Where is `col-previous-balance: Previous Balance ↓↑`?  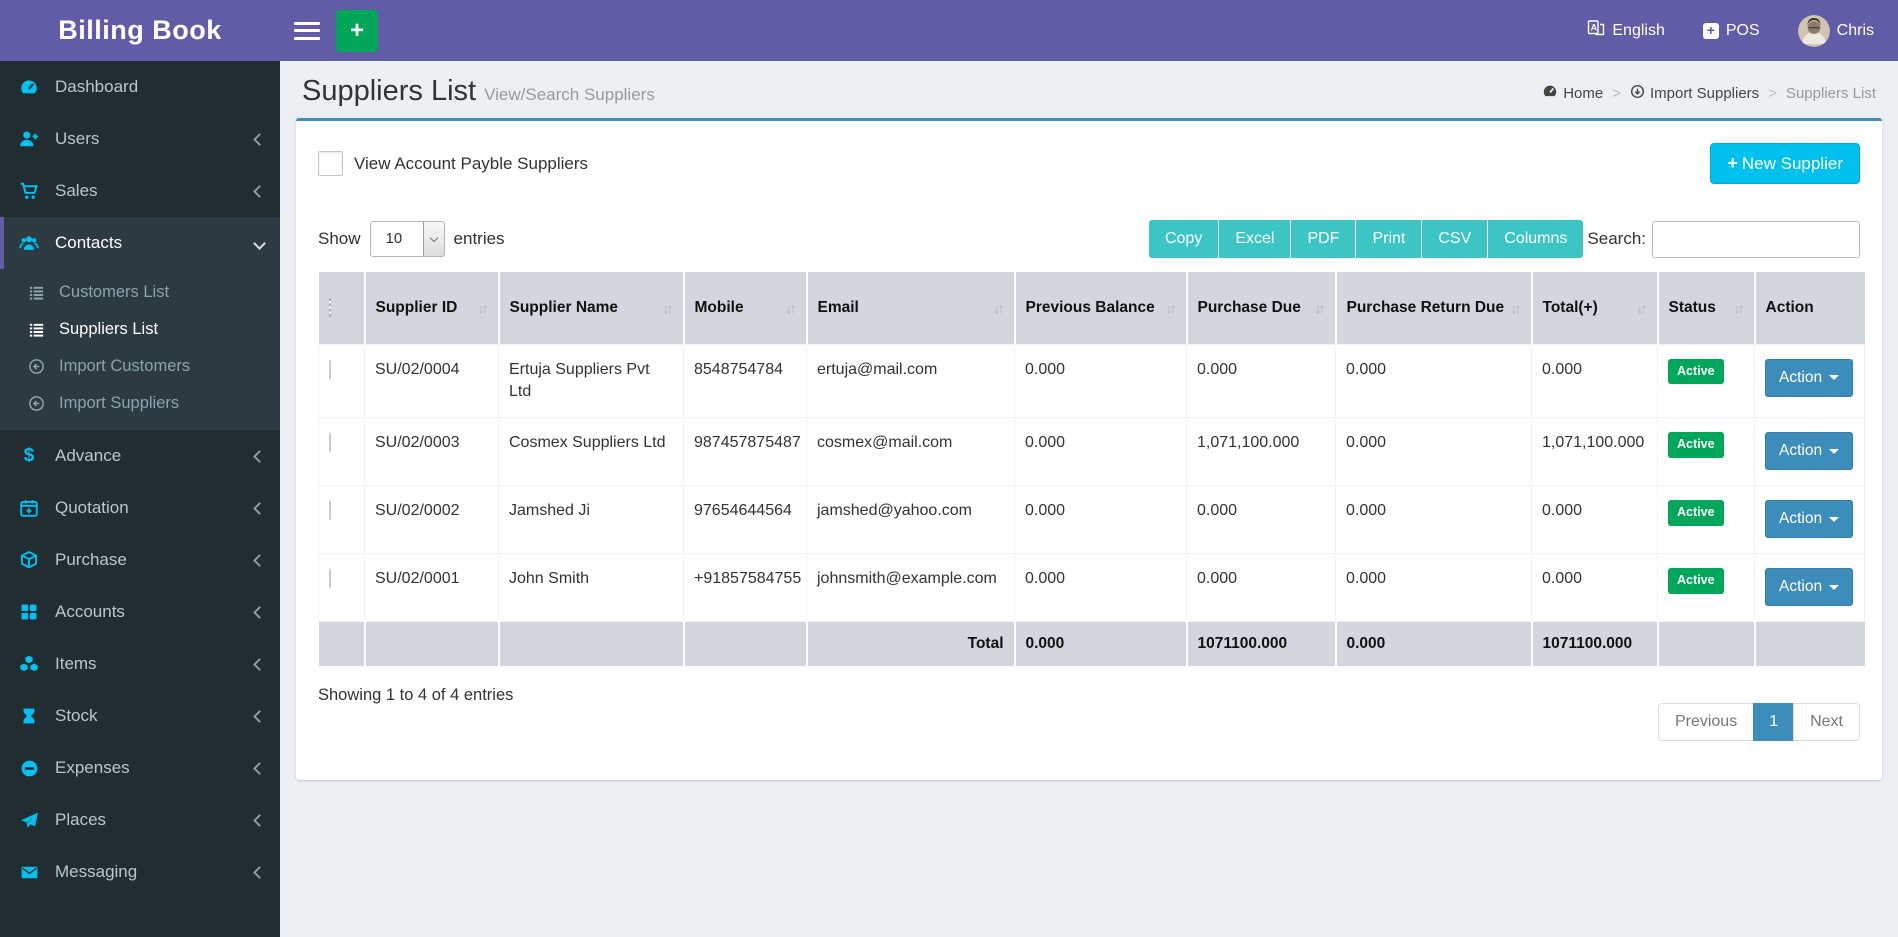 col-previous-balance: Previous Balance ↓↑ is located at coordinates (1101, 308).